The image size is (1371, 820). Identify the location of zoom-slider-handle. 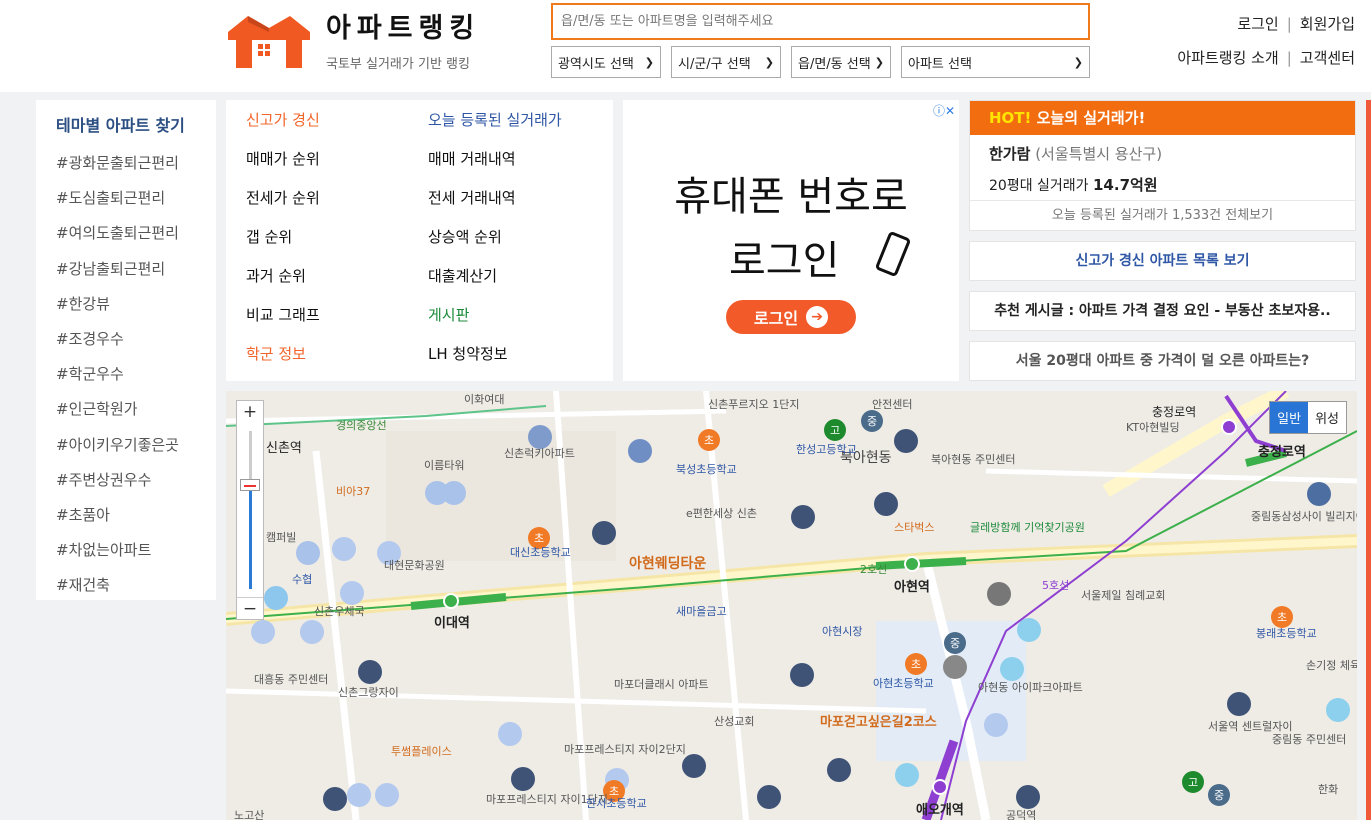
(250, 485).